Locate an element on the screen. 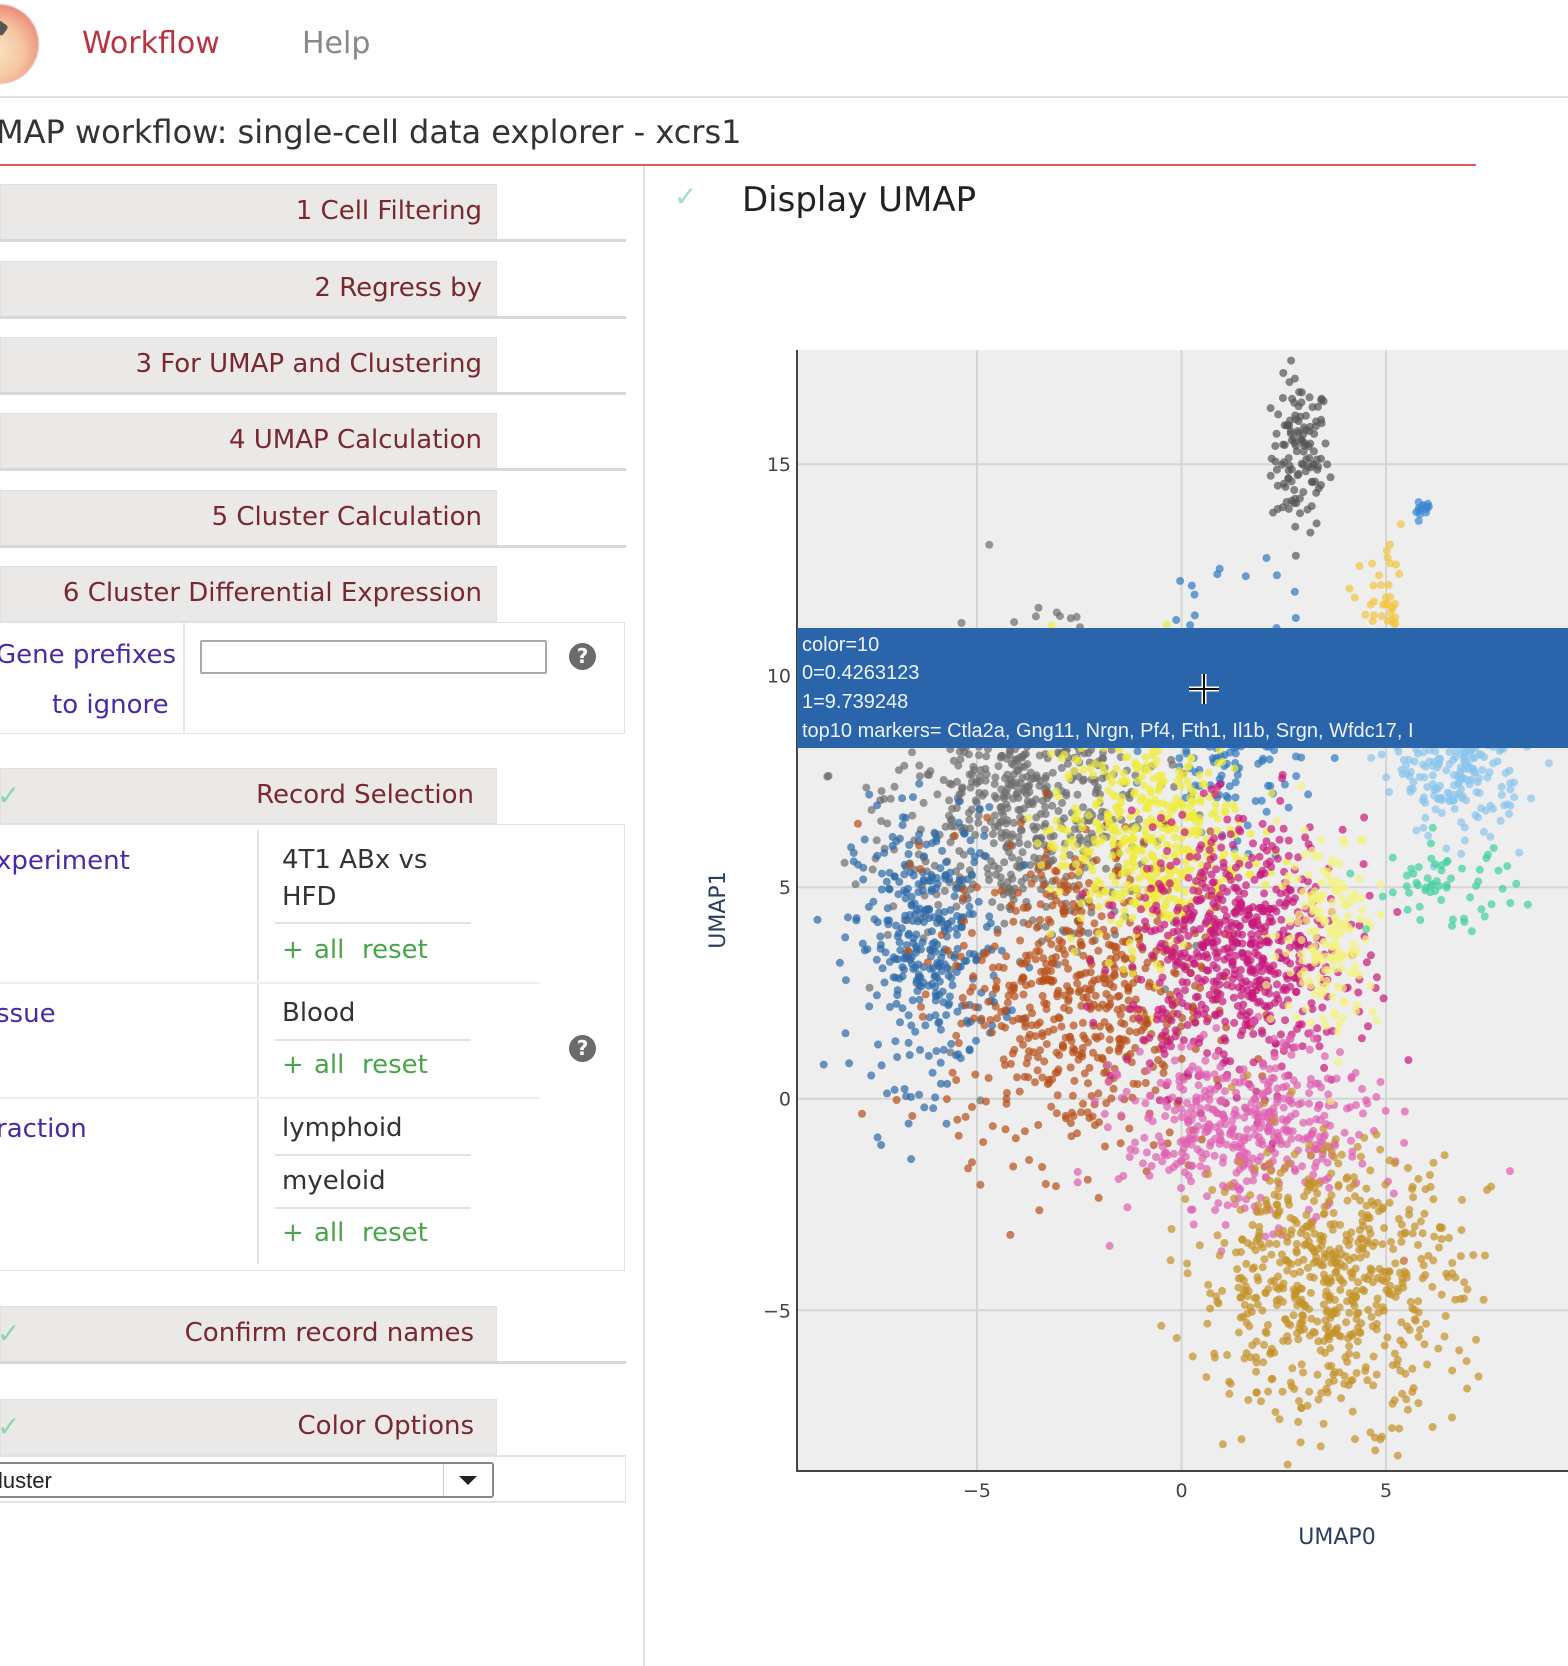 The image size is (1568, 1666). y-axis-title: UMAP1 is located at coordinates (718, 909).